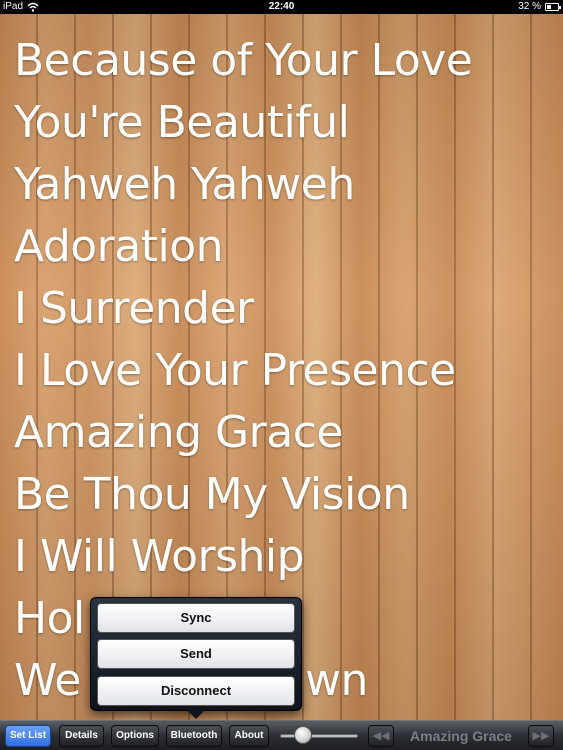 This screenshot has height=750, width=563. I want to click on song-item-partial: wn, so click(336, 680).